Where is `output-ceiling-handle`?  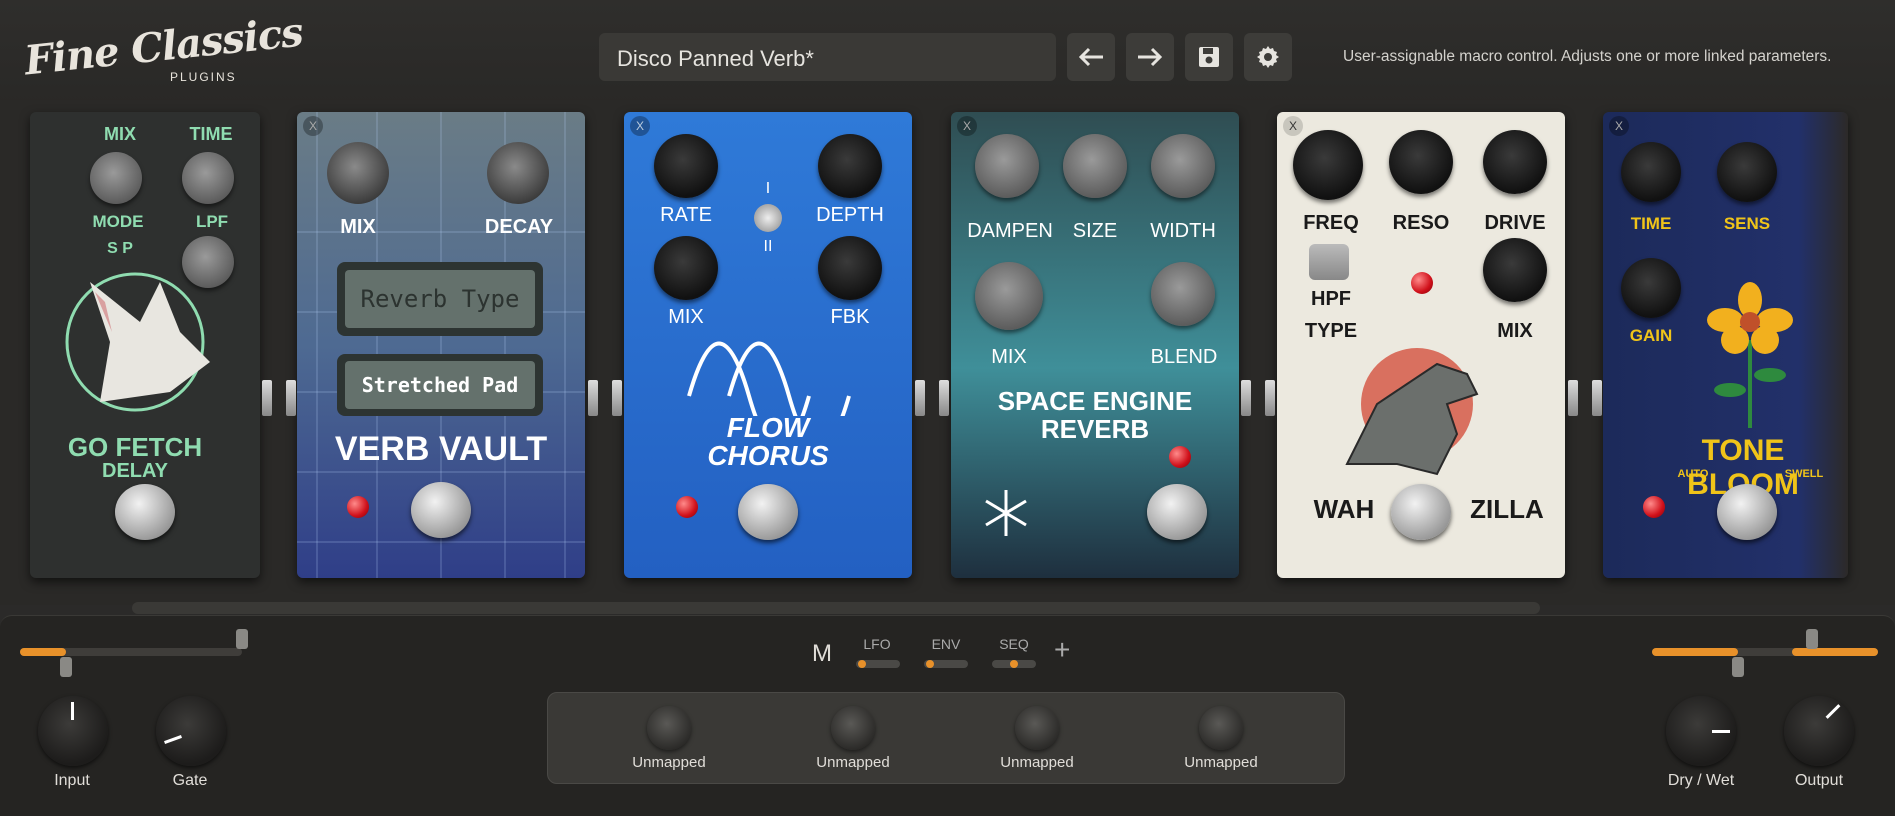 output-ceiling-handle is located at coordinates (1812, 639).